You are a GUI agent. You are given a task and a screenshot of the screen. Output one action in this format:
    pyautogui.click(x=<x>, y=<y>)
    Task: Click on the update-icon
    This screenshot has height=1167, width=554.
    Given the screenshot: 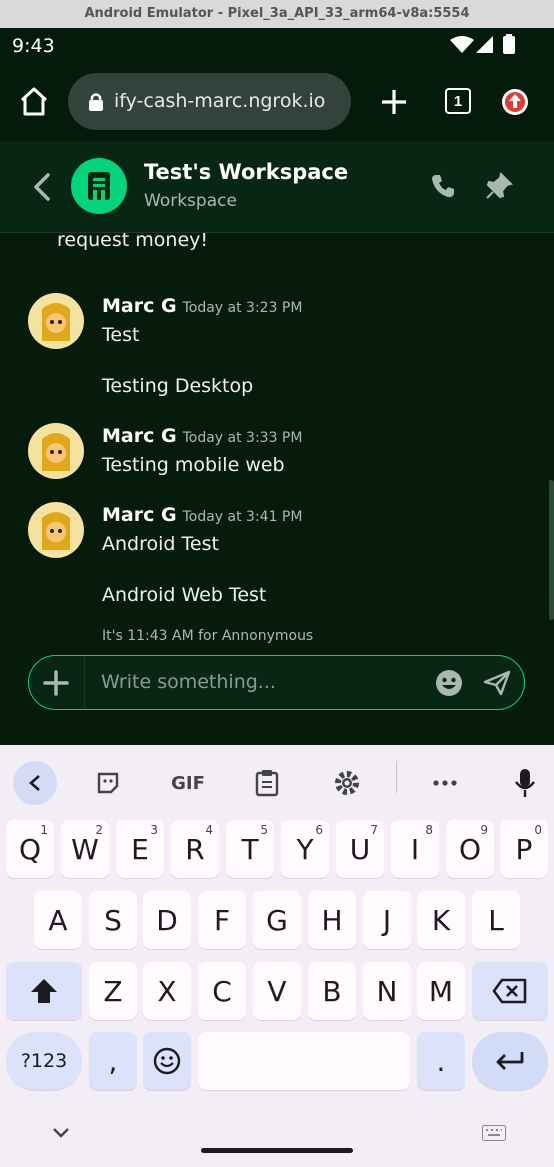 What is the action you would take?
    pyautogui.click(x=515, y=102)
    